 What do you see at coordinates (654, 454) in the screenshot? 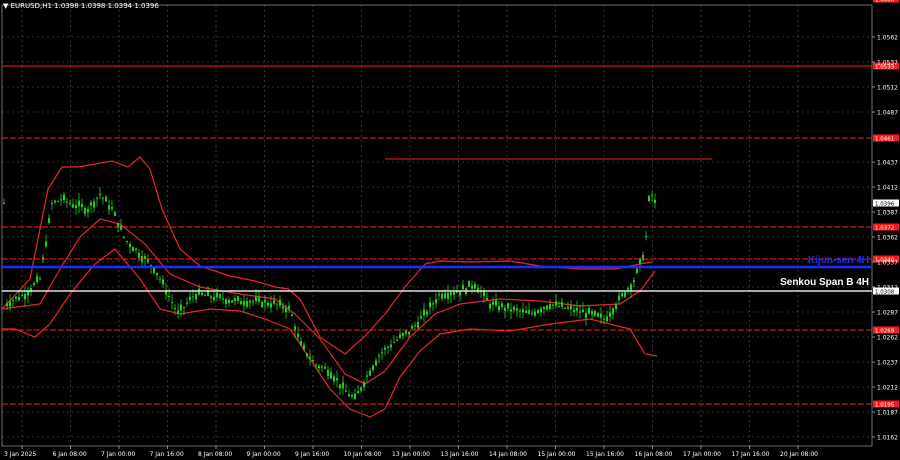
I see `x-tick-label: 16 Jan 08:00` at bounding box center [654, 454].